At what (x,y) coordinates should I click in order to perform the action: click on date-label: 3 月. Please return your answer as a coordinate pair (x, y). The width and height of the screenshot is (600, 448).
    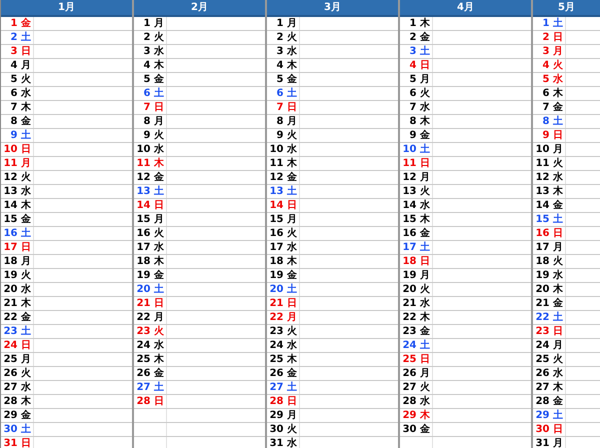
    Looking at the image, I should click on (552, 52).